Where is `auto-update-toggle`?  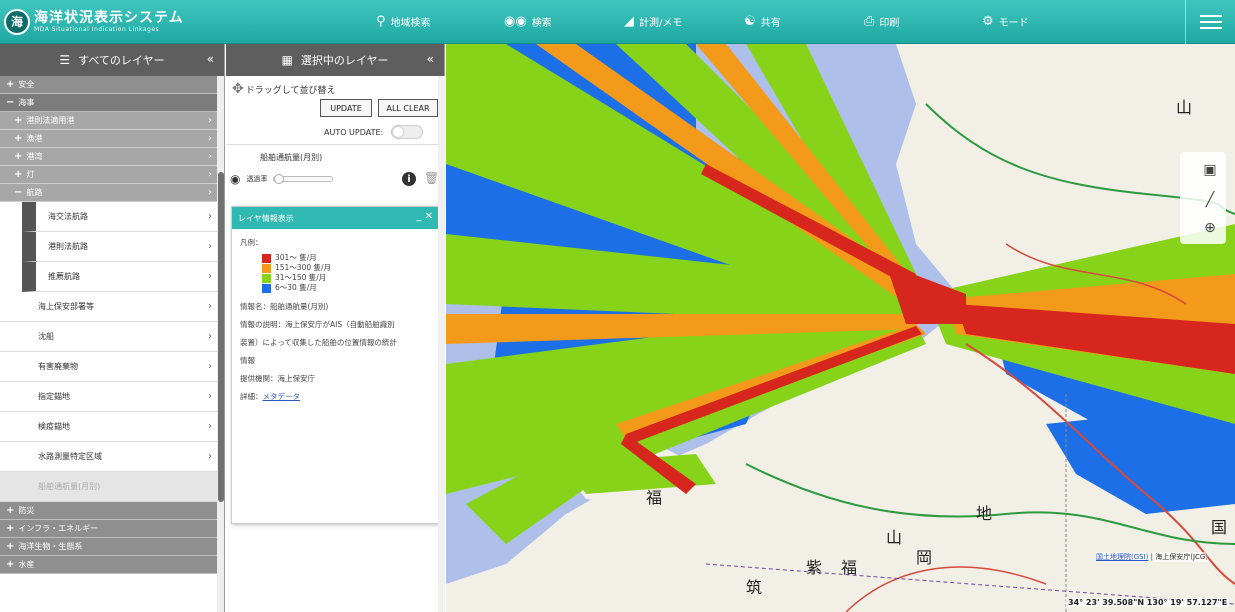 auto-update-toggle is located at coordinates (407, 132).